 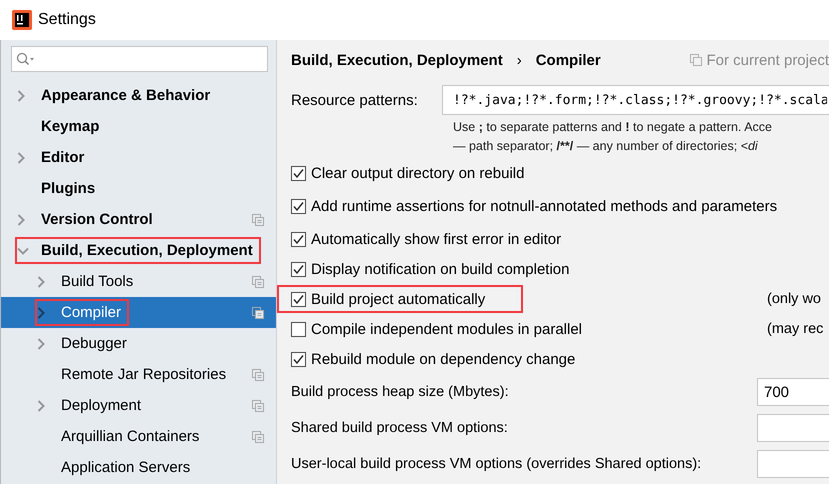 What do you see at coordinates (443, 359) in the screenshot?
I see `checkbox-label: Rebuild module on dependency change` at bounding box center [443, 359].